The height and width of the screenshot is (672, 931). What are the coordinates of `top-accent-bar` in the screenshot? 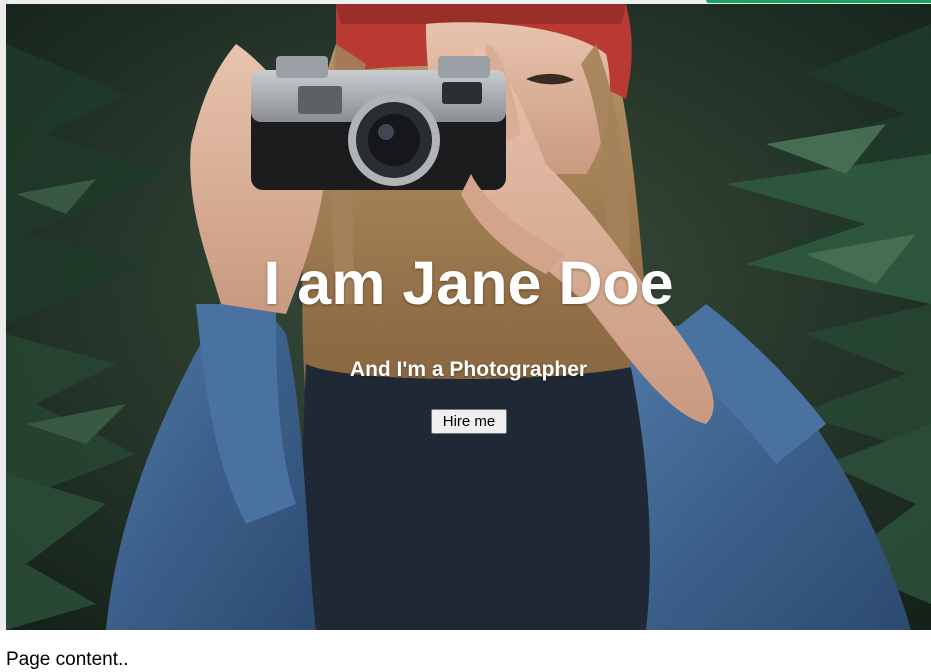 It's located at (818, 1).